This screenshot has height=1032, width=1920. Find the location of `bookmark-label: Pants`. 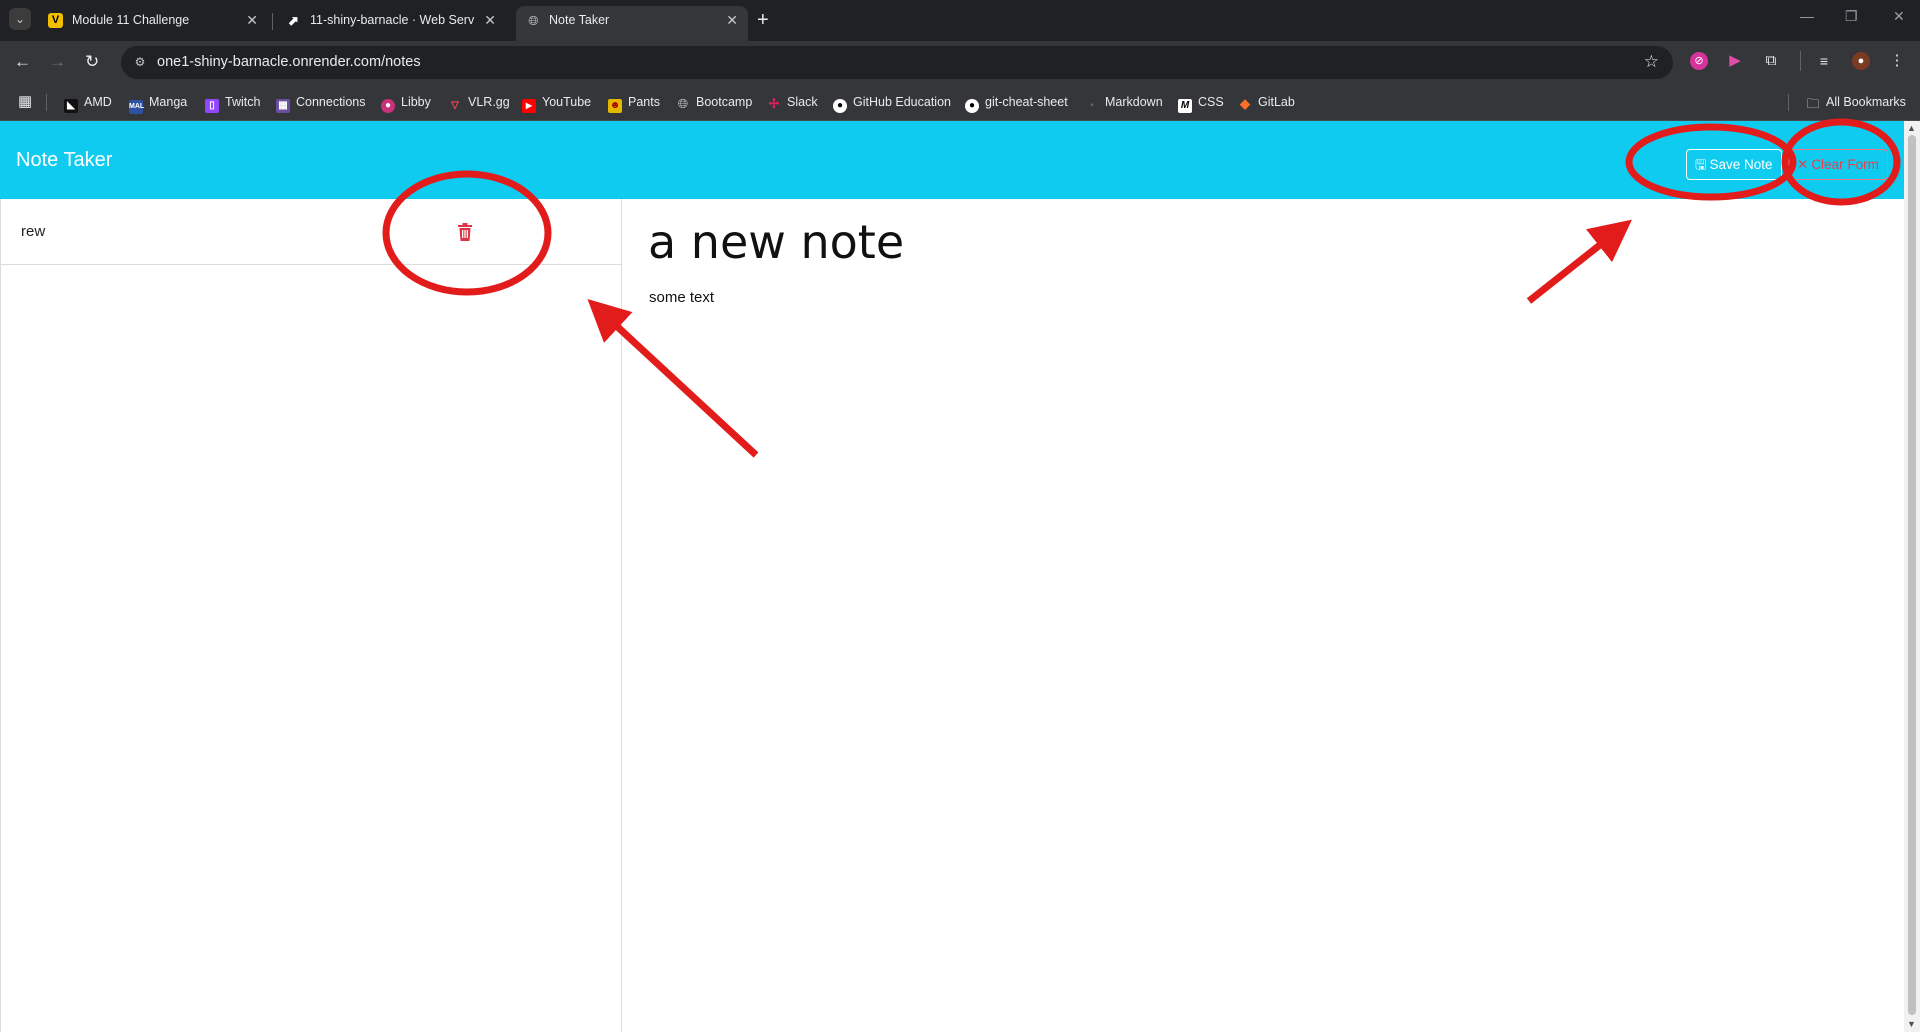

bookmark-label: Pants is located at coordinates (644, 102).